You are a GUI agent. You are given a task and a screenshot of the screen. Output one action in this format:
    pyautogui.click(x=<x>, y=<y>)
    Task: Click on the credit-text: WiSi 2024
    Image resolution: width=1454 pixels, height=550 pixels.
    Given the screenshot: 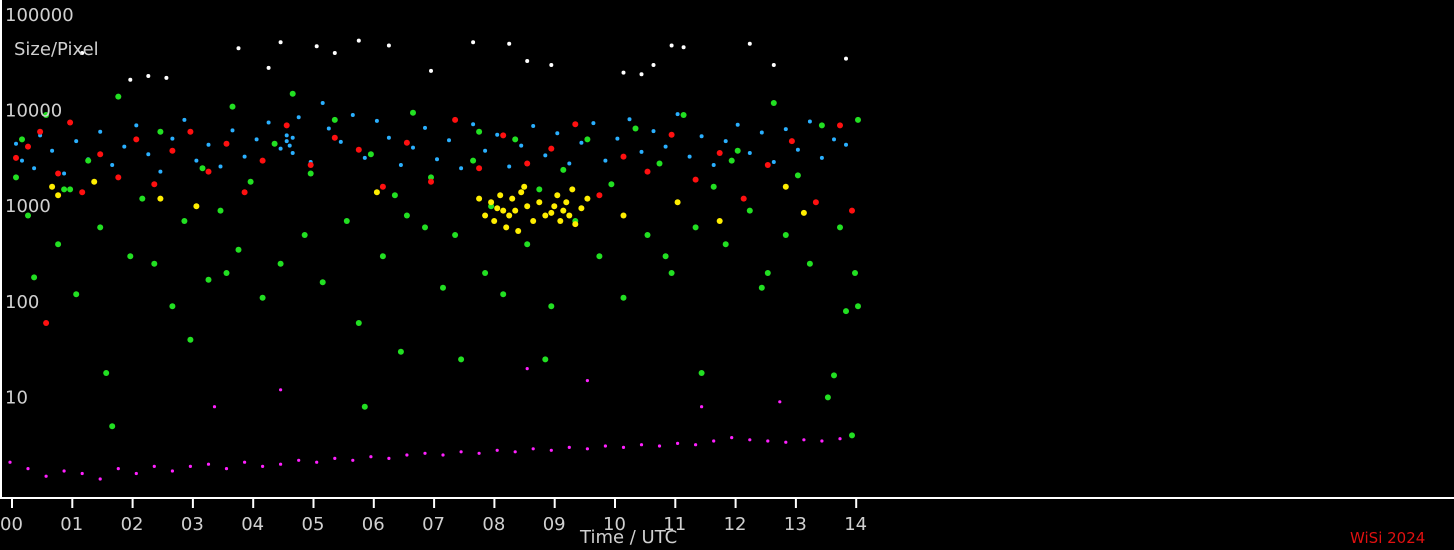 What is the action you would take?
    pyautogui.click(x=1387, y=538)
    